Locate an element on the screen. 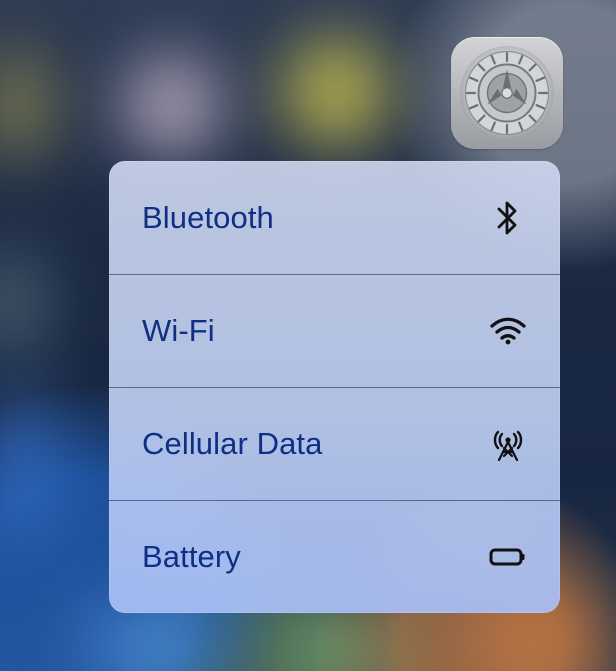 Image resolution: width=616 pixels, height=671 pixels. wifi-icon is located at coordinates (508, 331).